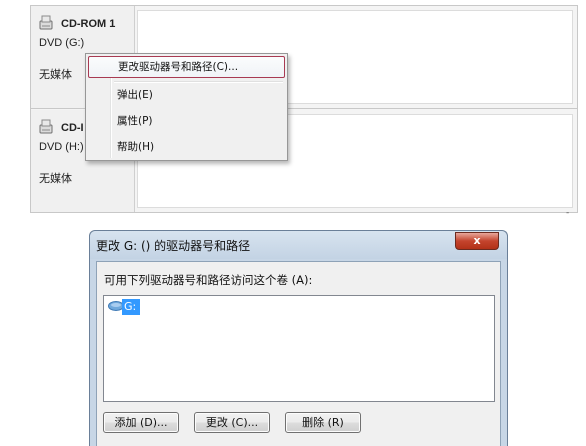 The image size is (586, 446). I want to click on disk-name: CD-ROM 1, so click(88, 24).